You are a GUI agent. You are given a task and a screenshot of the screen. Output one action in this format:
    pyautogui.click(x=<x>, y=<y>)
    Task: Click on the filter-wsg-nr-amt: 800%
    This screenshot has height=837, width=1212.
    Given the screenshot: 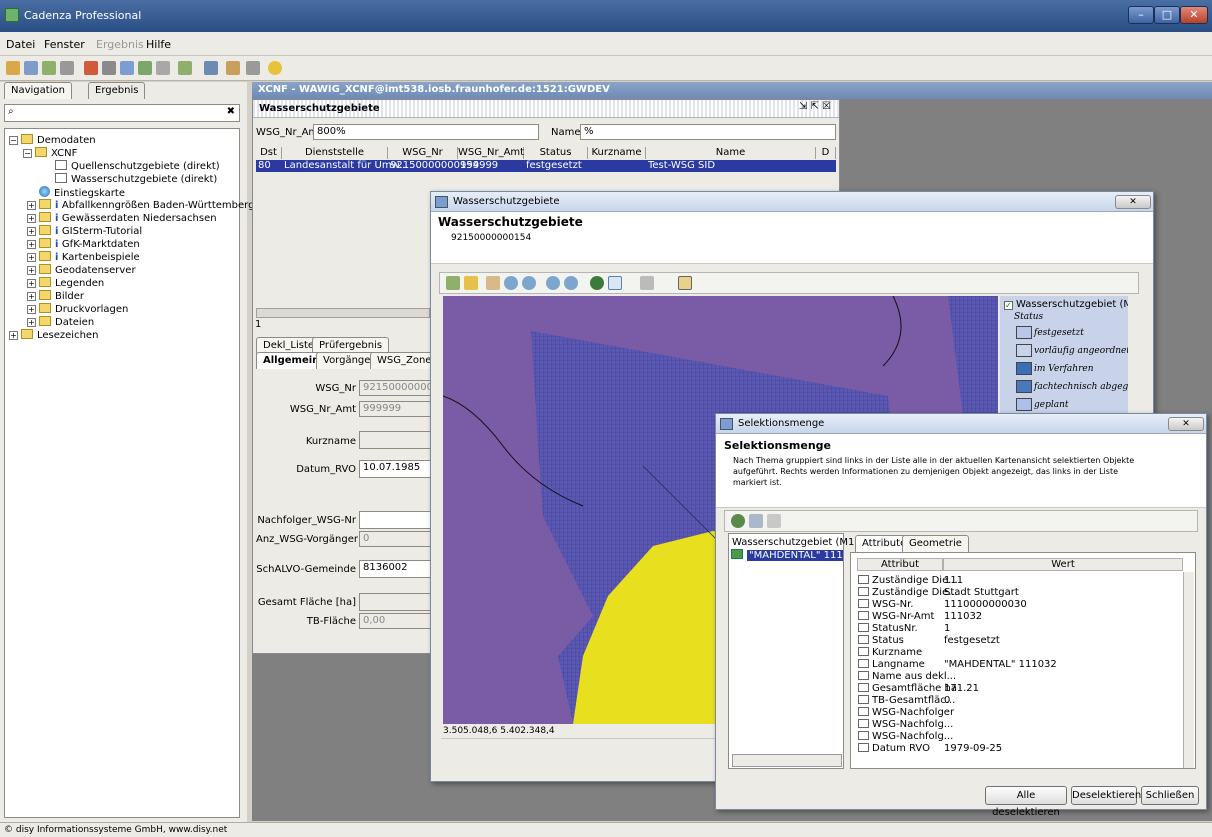 What is the action you would take?
    pyautogui.click(x=426, y=132)
    